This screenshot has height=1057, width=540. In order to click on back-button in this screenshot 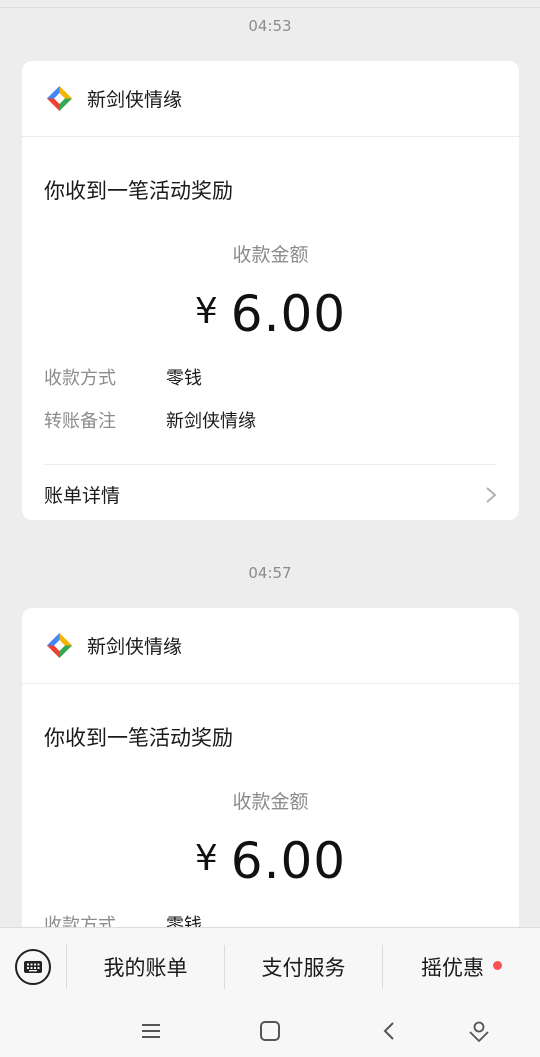, I will do `click(389, 1031)`.